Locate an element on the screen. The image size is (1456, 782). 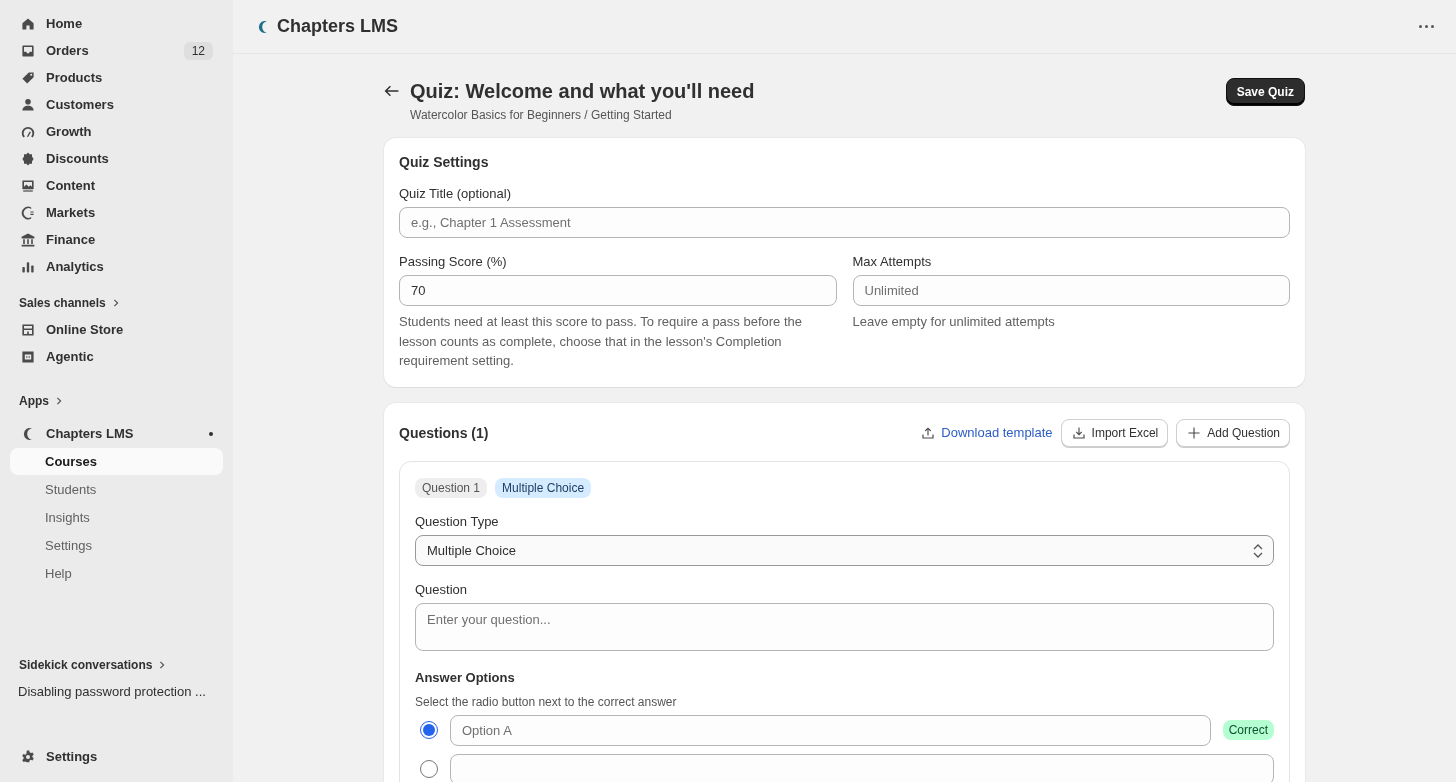
sidebar-item: Online Store is located at coordinates (116, 329).